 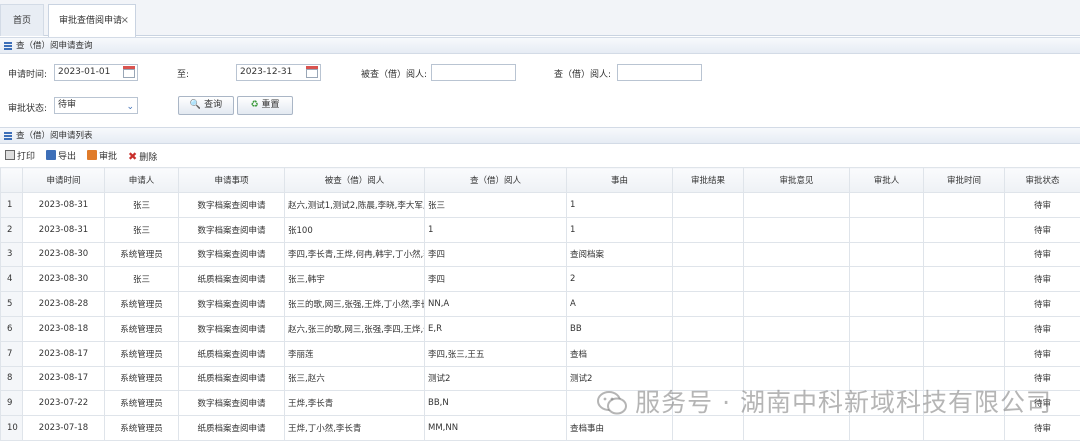 I want to click on list-section-header: 查（借）阅申请列表, so click(x=540, y=135).